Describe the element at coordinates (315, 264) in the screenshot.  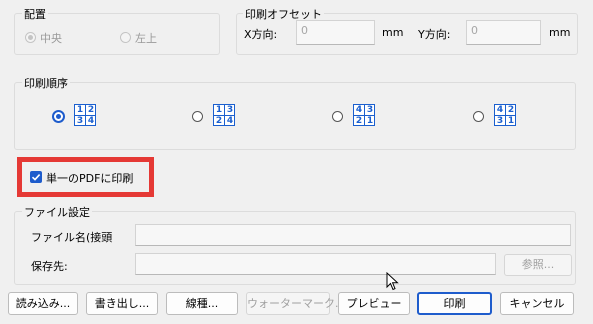
I see `save-to-input` at that location.